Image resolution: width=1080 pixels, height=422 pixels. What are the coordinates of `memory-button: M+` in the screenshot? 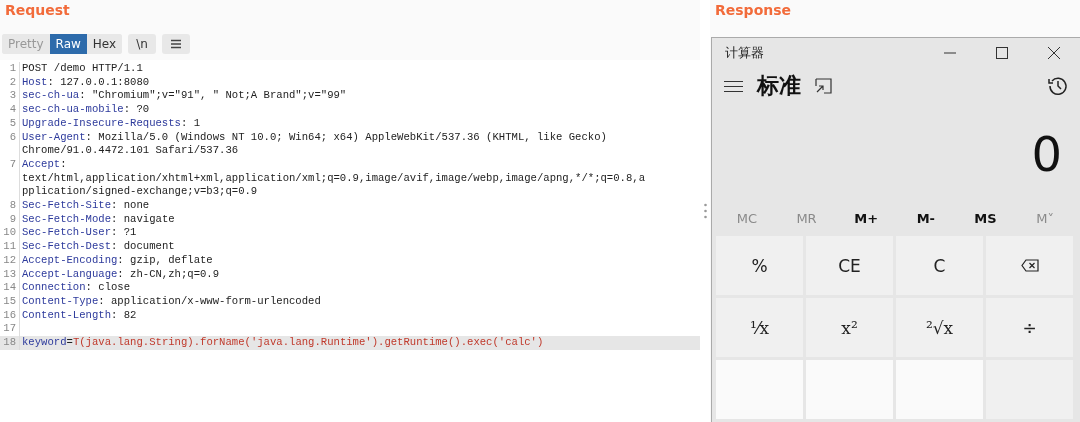 It's located at (866, 219).